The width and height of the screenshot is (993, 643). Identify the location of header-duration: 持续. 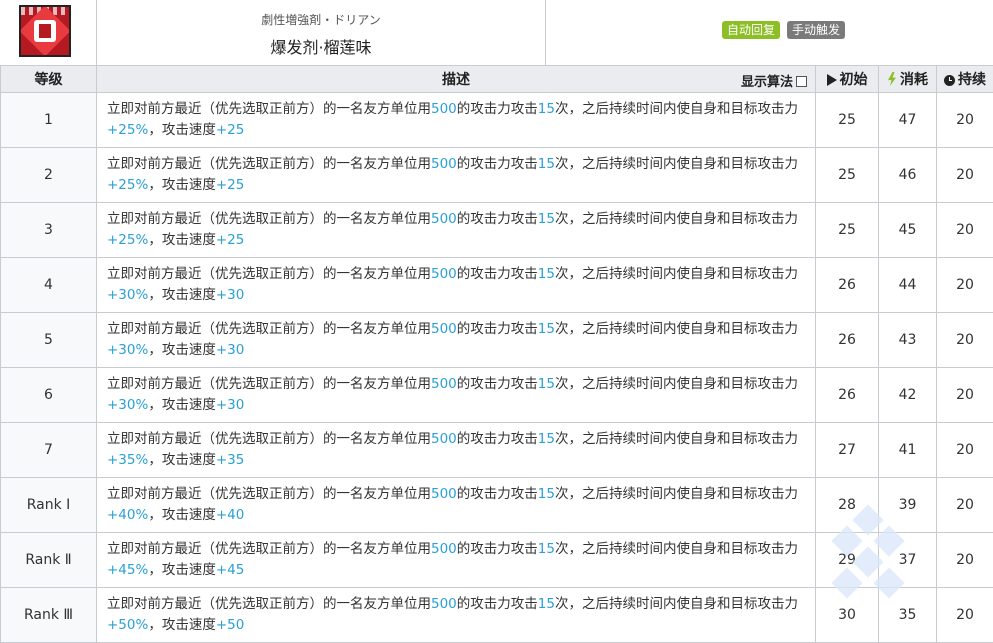
(965, 79).